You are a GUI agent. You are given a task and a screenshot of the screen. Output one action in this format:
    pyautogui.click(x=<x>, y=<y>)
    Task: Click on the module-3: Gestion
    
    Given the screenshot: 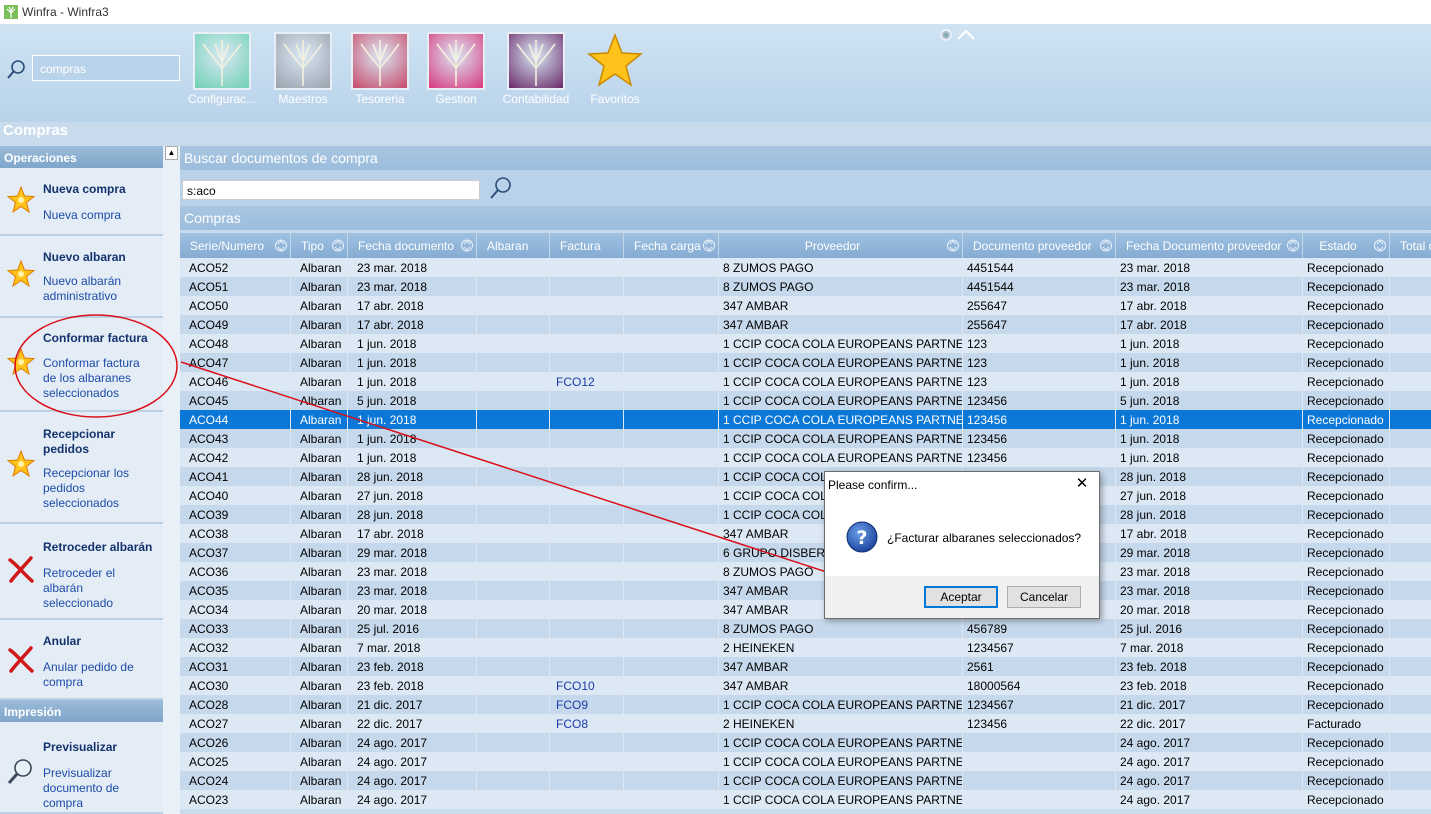 What is the action you would take?
    pyautogui.click(x=456, y=69)
    